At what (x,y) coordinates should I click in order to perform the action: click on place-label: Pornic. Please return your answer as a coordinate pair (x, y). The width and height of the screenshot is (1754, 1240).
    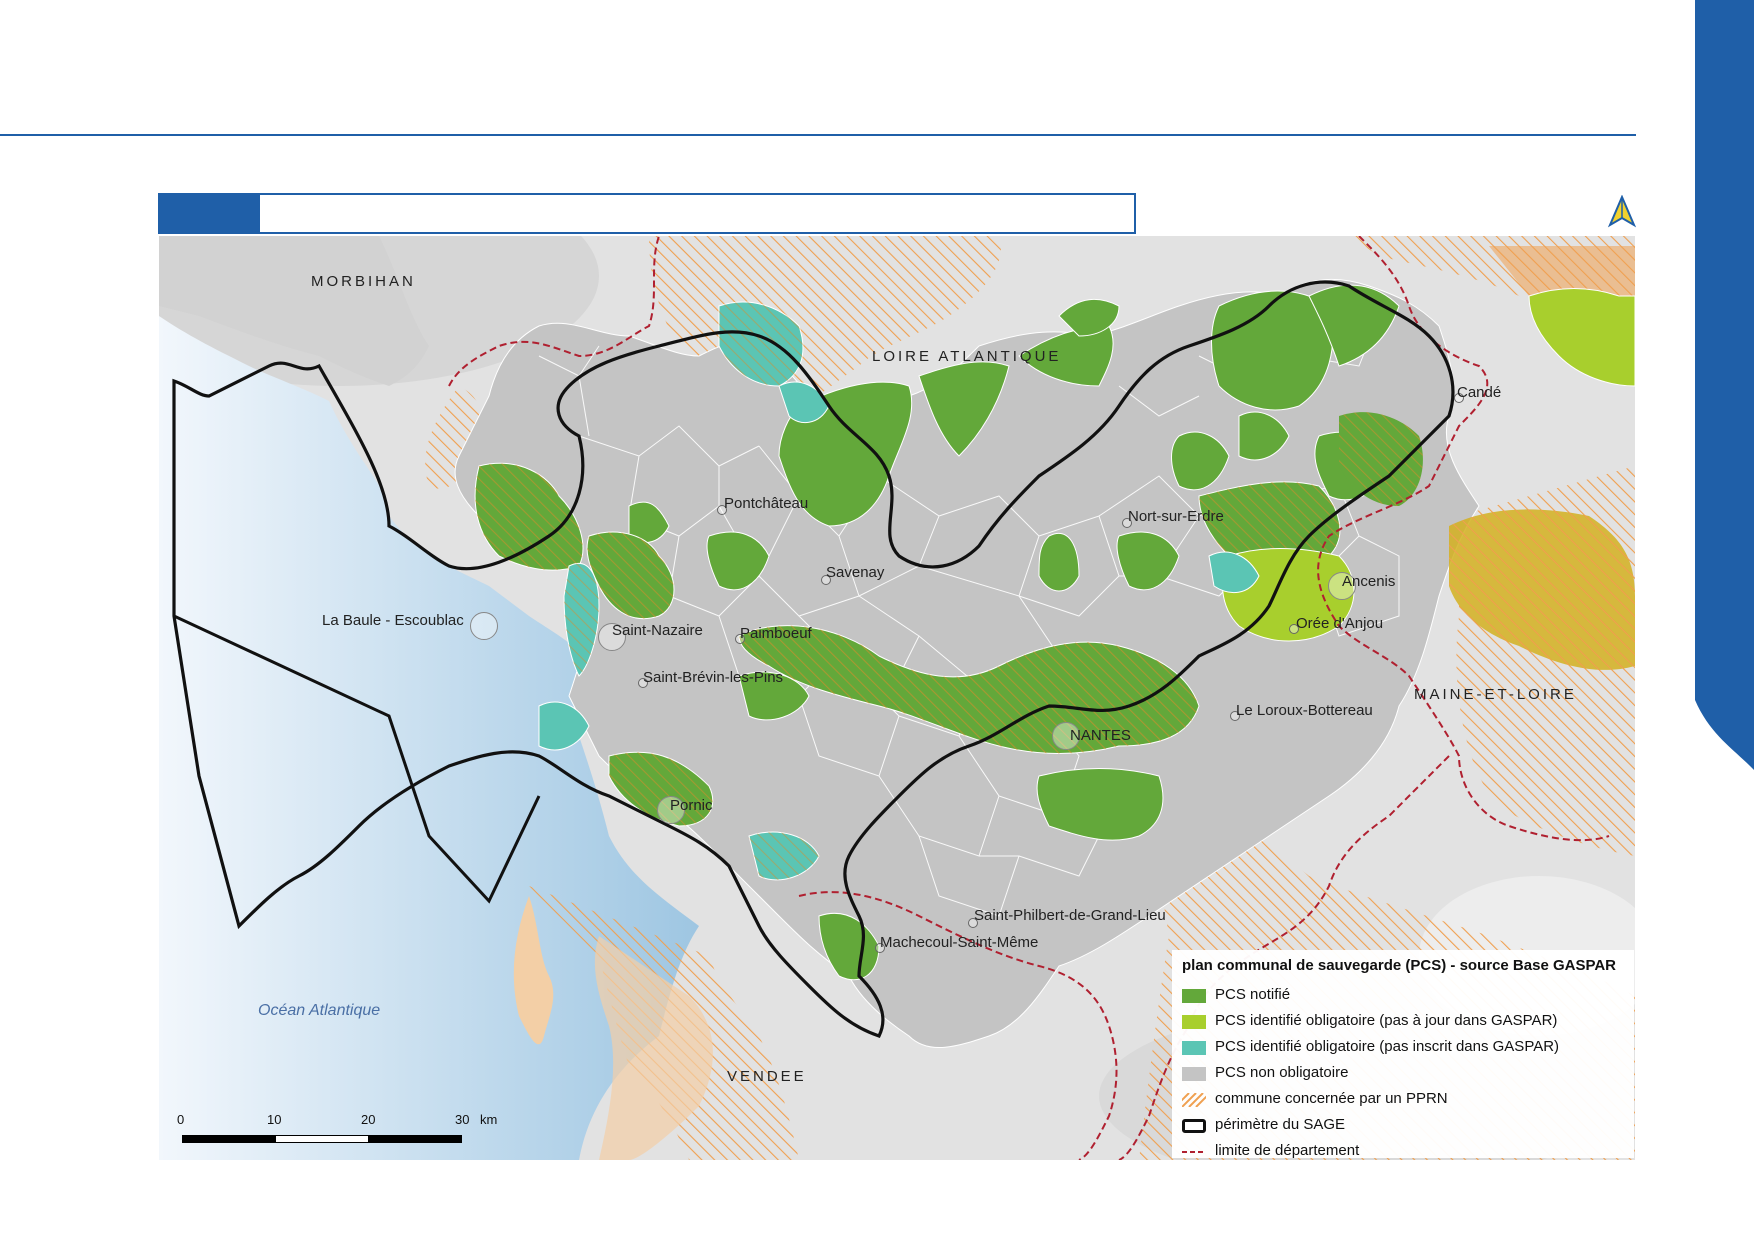
    Looking at the image, I should click on (691, 805).